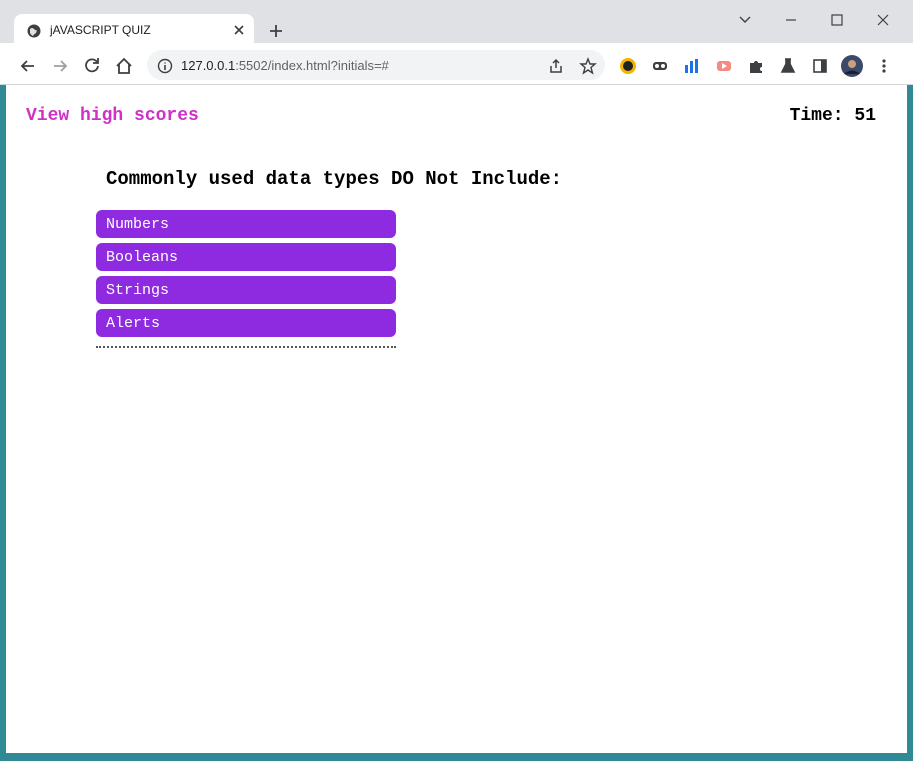 The height and width of the screenshot is (761, 913). I want to click on answer-button-strings: Strings, so click(246, 290).